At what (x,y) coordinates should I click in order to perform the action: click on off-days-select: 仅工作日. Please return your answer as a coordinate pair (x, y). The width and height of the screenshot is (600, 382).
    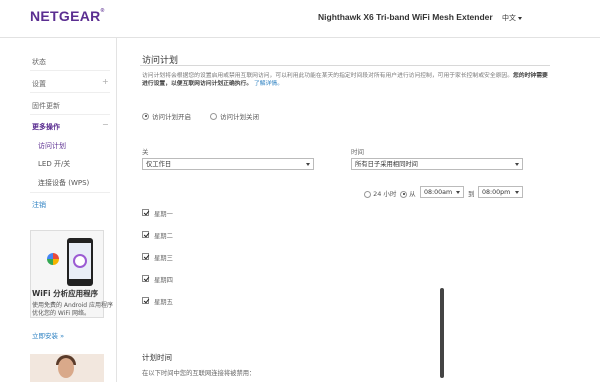
    Looking at the image, I should click on (228, 164).